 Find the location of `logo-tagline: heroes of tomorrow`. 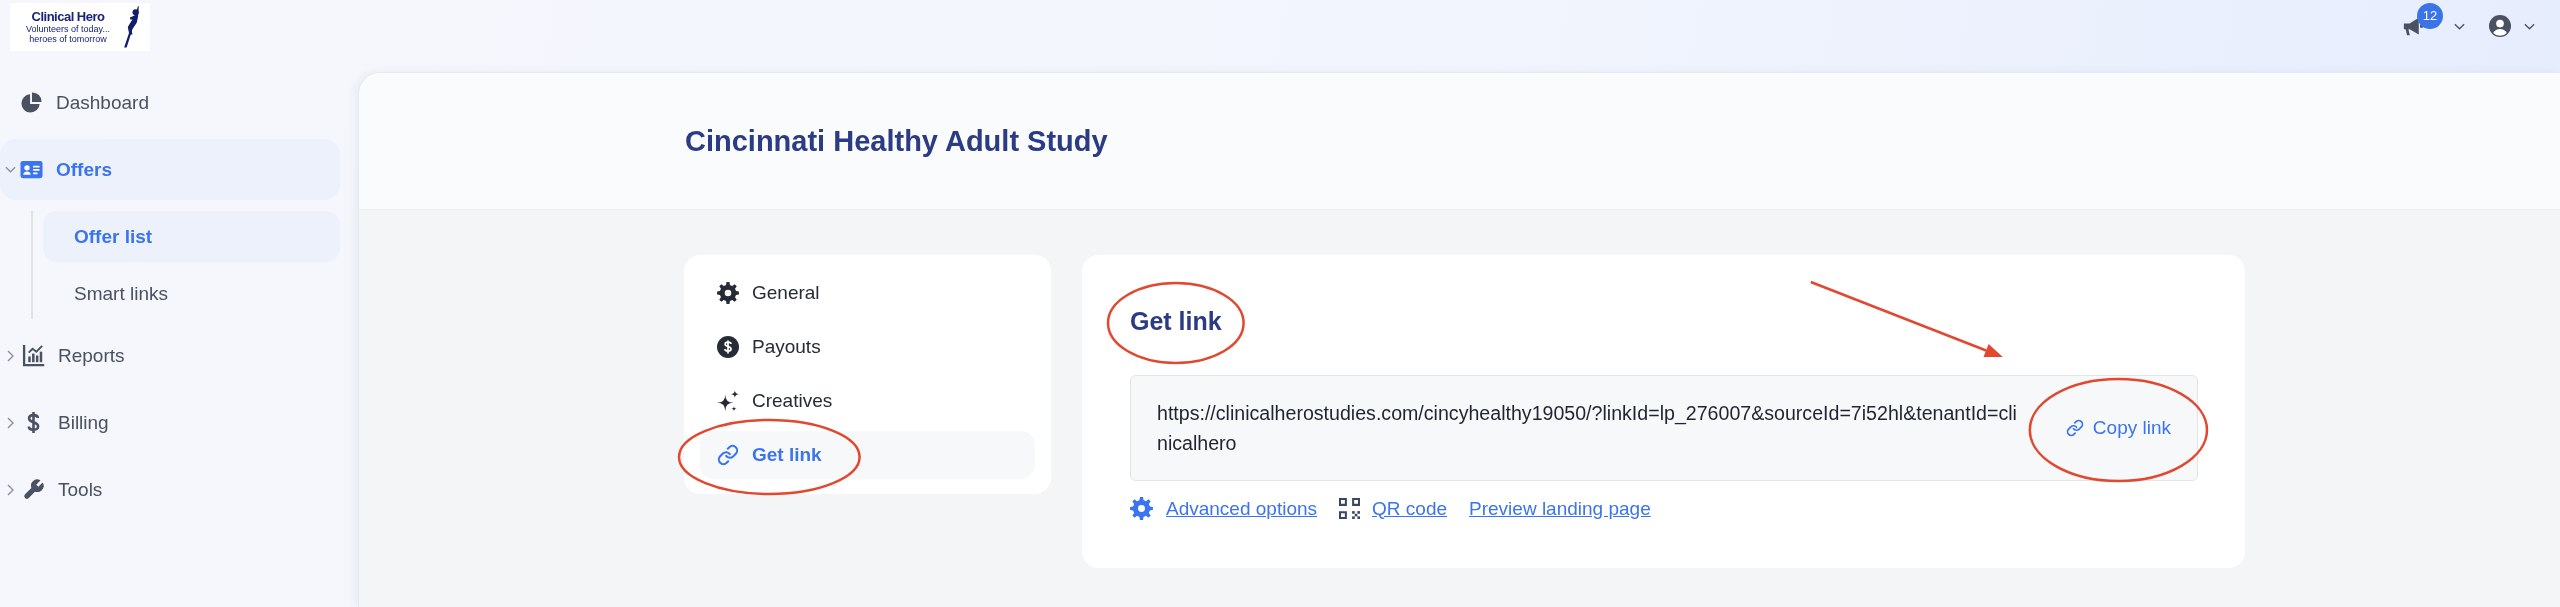

logo-tagline: heroes of tomorrow is located at coordinates (68, 39).